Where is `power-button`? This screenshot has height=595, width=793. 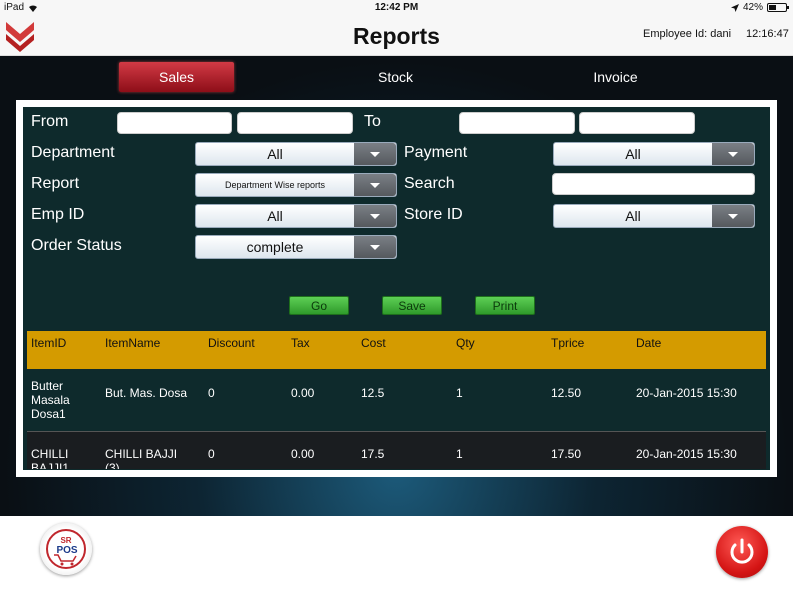 power-button is located at coordinates (742, 552).